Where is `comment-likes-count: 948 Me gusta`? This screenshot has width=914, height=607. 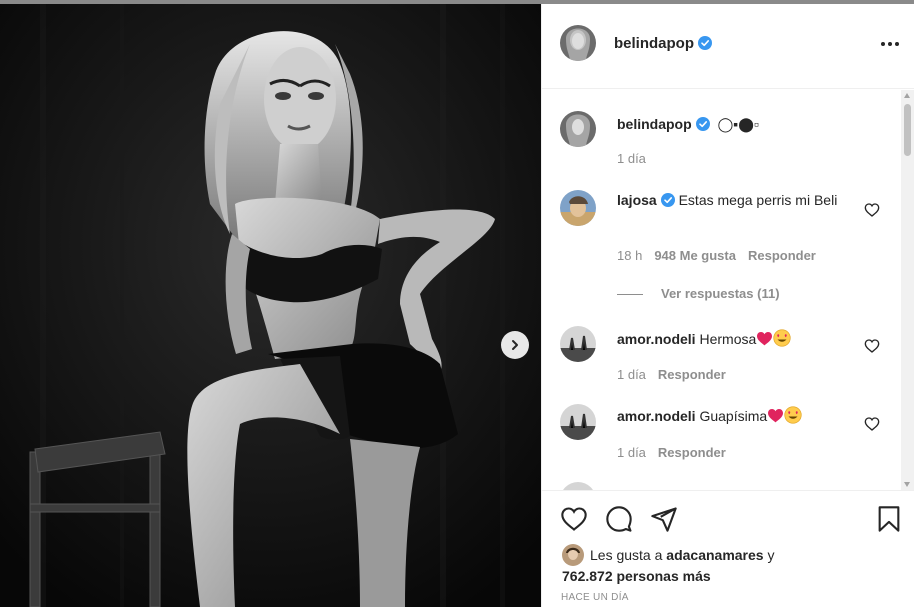
comment-likes-count: 948 Me gusta is located at coordinates (695, 255).